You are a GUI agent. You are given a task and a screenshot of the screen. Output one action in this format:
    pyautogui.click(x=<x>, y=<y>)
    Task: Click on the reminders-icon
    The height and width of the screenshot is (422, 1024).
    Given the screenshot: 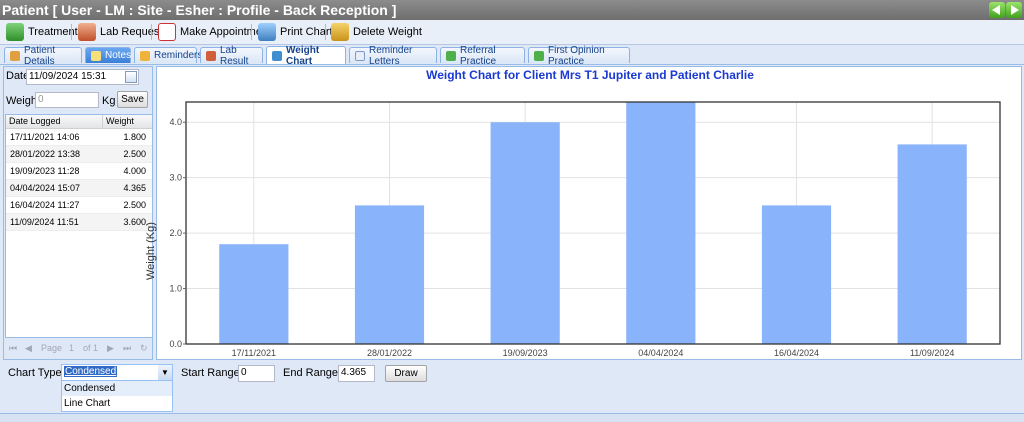 What is the action you would take?
    pyautogui.click(x=145, y=55)
    